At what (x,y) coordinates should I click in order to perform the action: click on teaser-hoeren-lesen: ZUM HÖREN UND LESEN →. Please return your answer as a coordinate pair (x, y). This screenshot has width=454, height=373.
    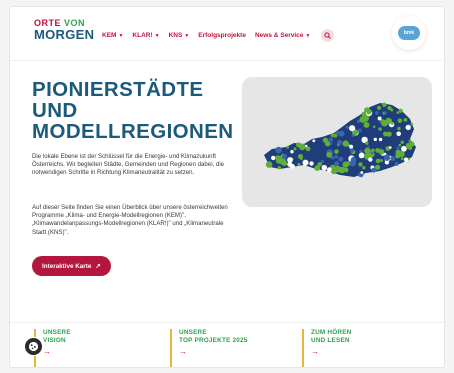
    Looking at the image, I should click on (327, 348).